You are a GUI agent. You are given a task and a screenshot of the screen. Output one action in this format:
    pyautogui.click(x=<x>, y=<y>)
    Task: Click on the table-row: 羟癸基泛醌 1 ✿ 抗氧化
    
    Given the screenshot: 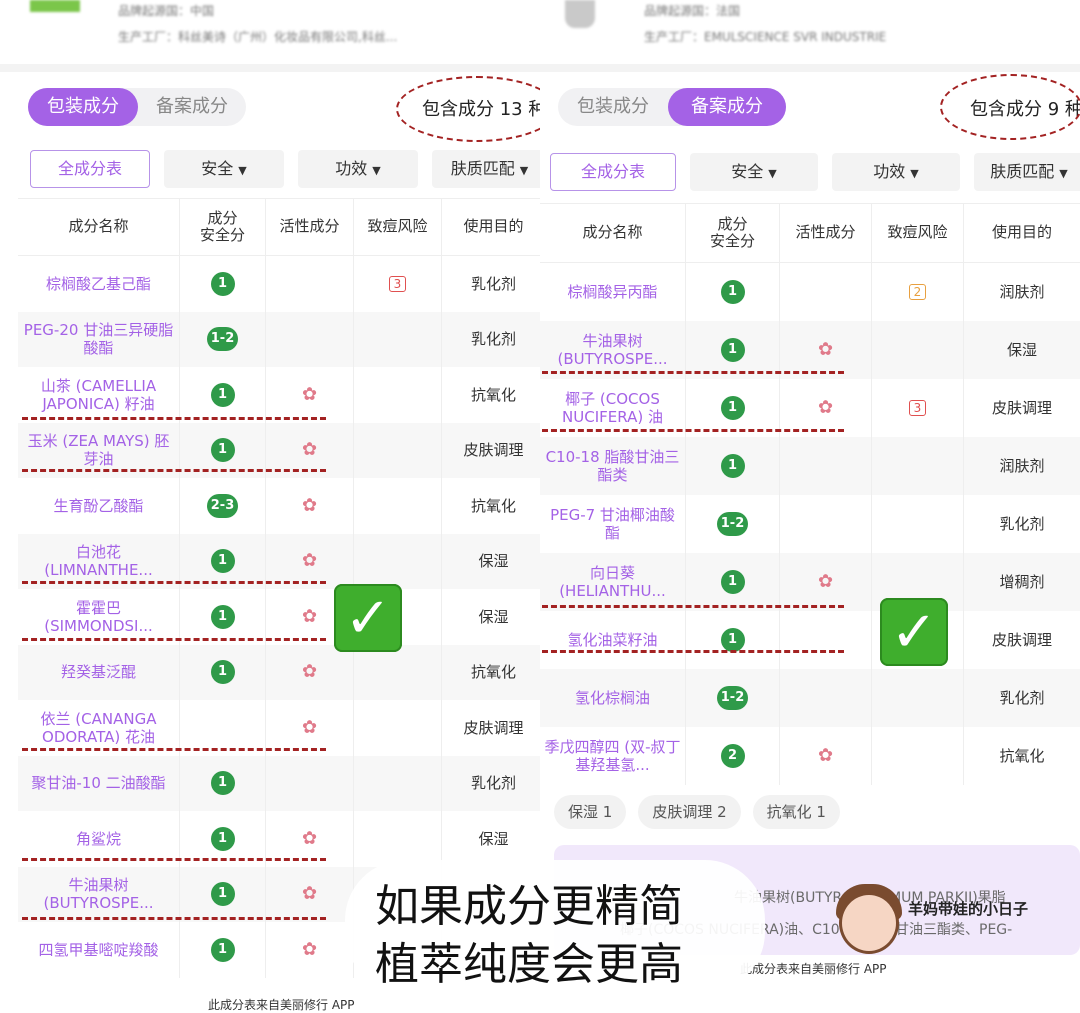 What is the action you would take?
    pyautogui.click(x=281, y=672)
    